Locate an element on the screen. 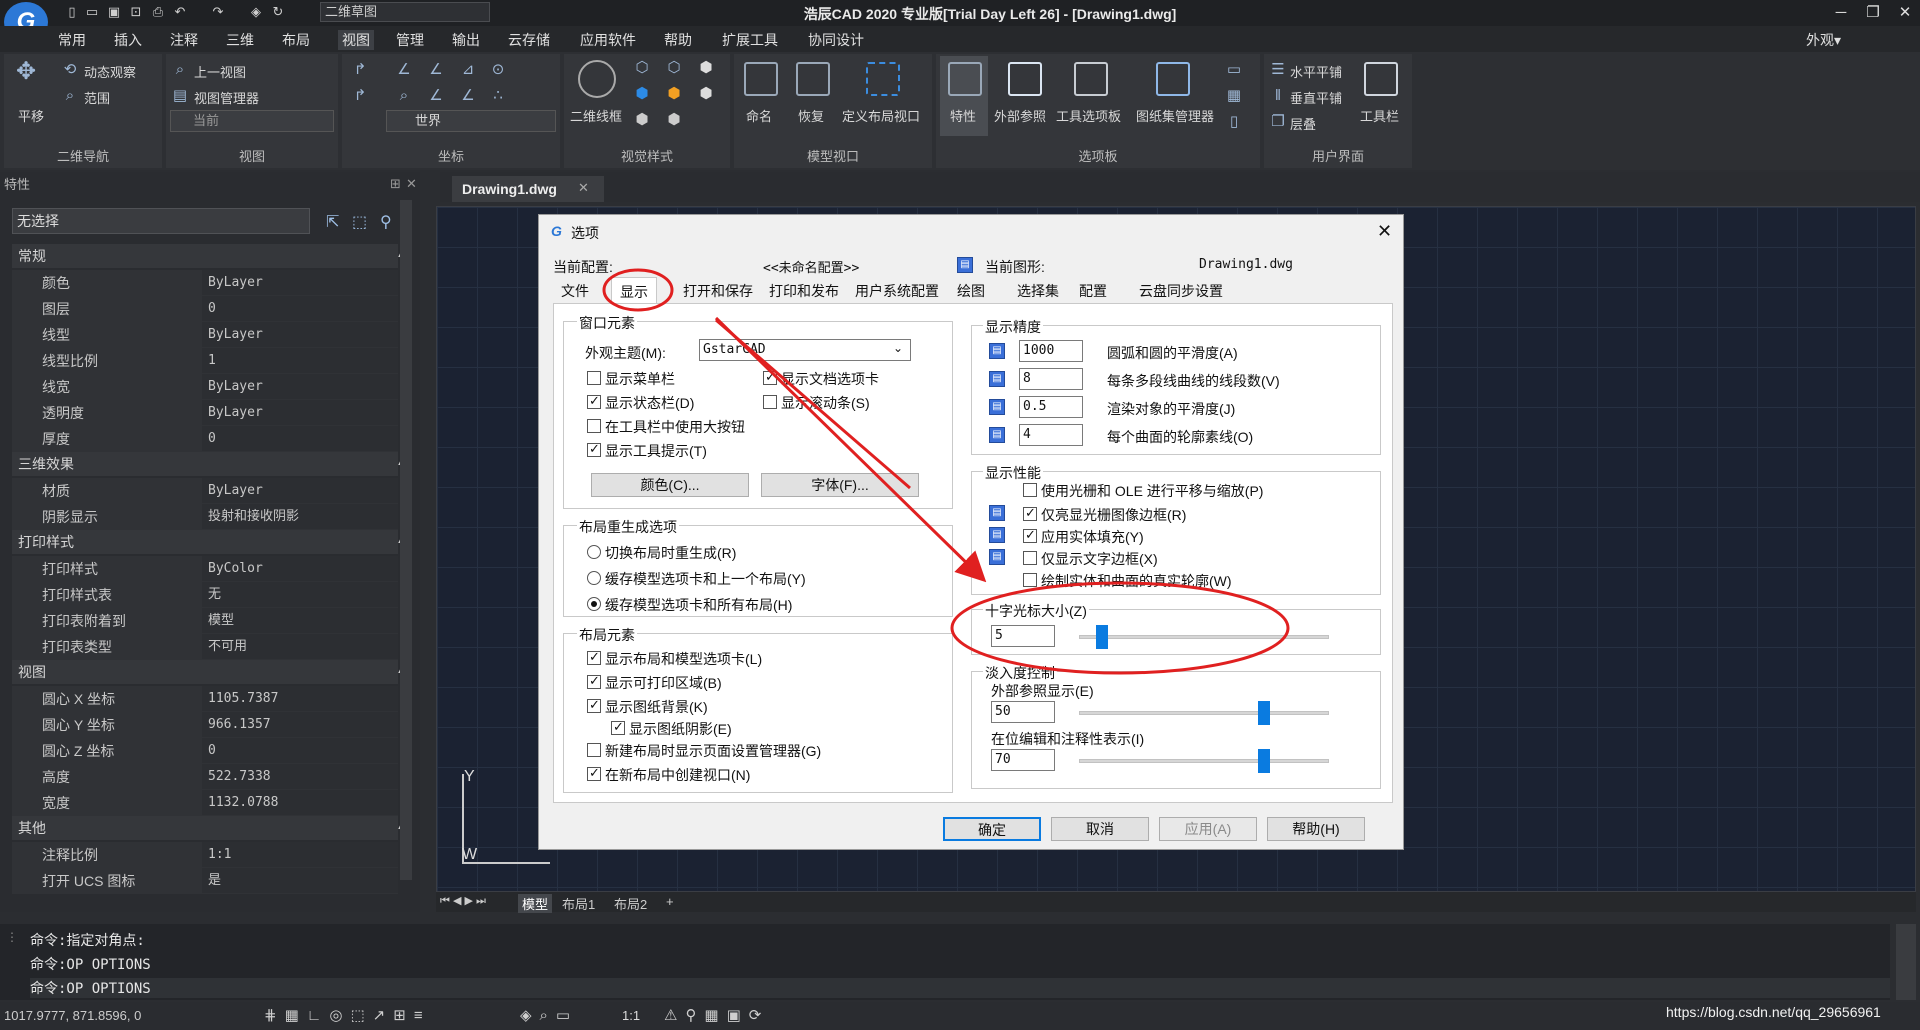 This screenshot has height=1030, width=1920. tab-drafting: 绘图 is located at coordinates (971, 291).